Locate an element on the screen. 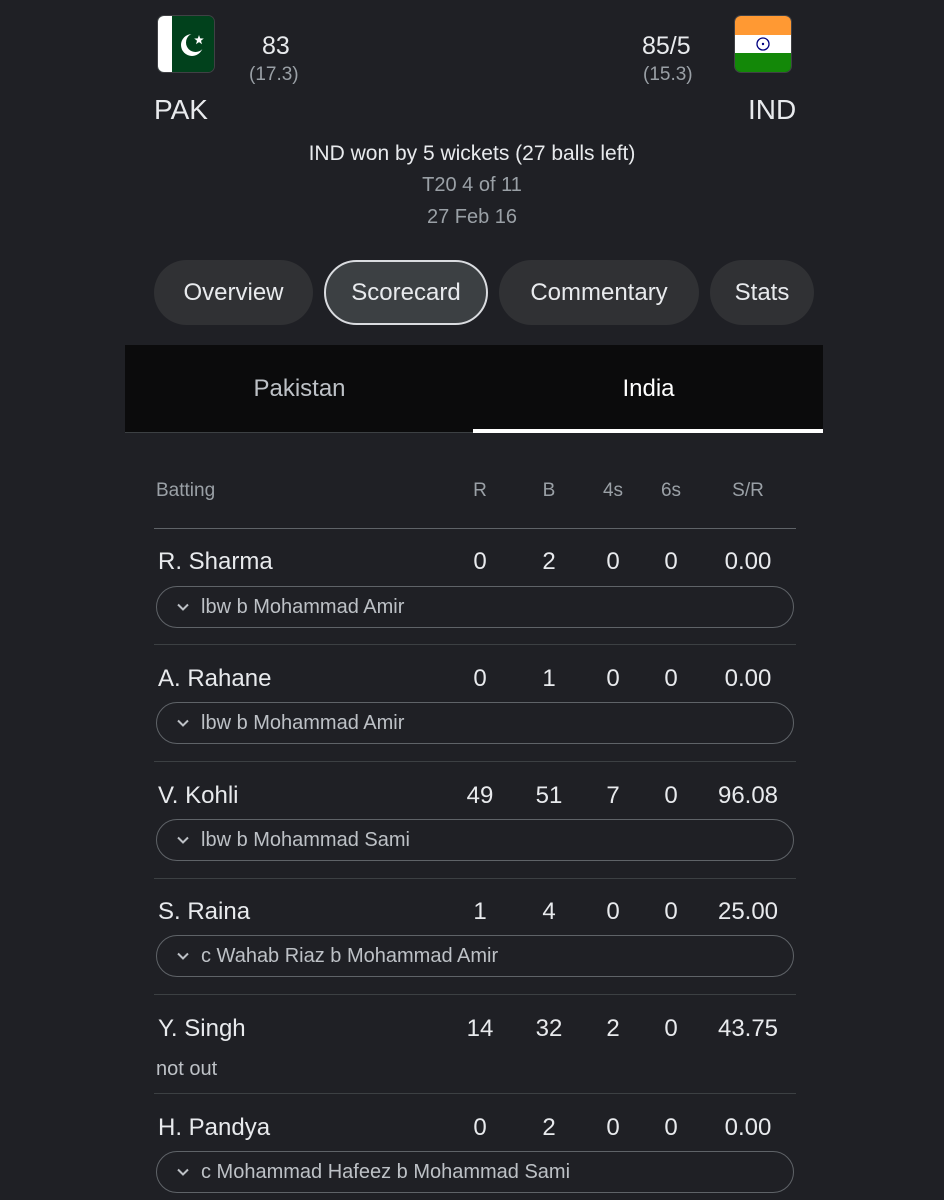 The image size is (944, 1200). batter-name: A. Rahane is located at coordinates (215, 678).